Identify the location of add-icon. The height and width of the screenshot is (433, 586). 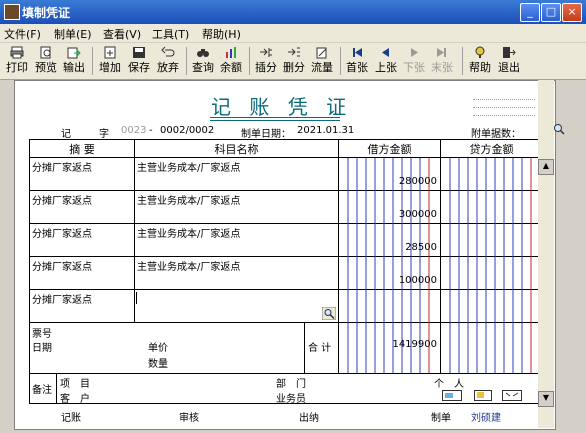
(110, 52).